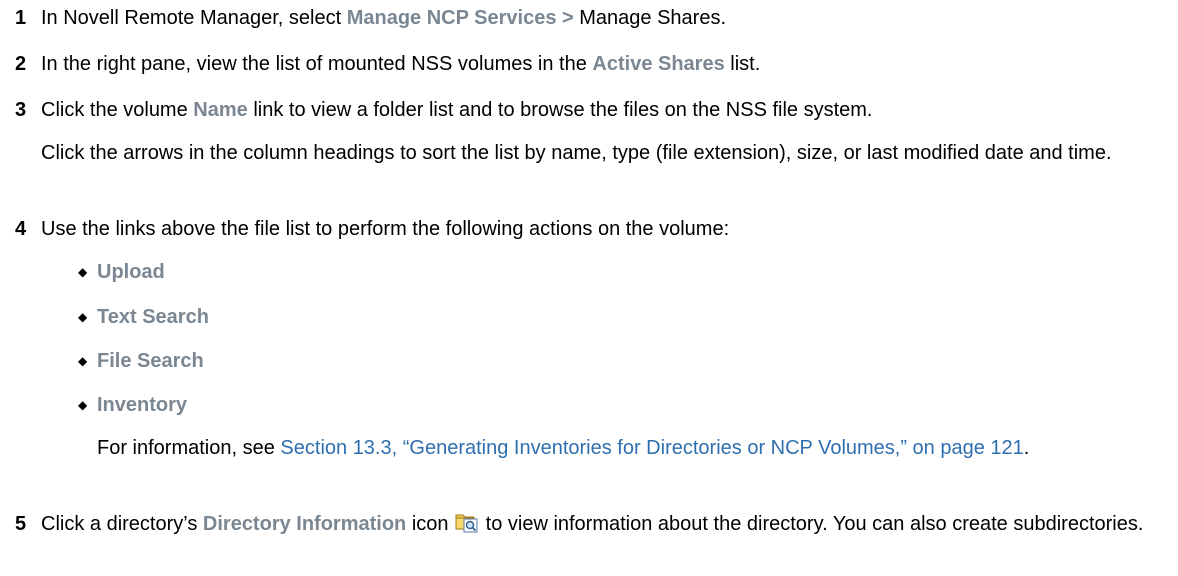 The height and width of the screenshot is (576, 1178). I want to click on step-number: 2, so click(21, 64).